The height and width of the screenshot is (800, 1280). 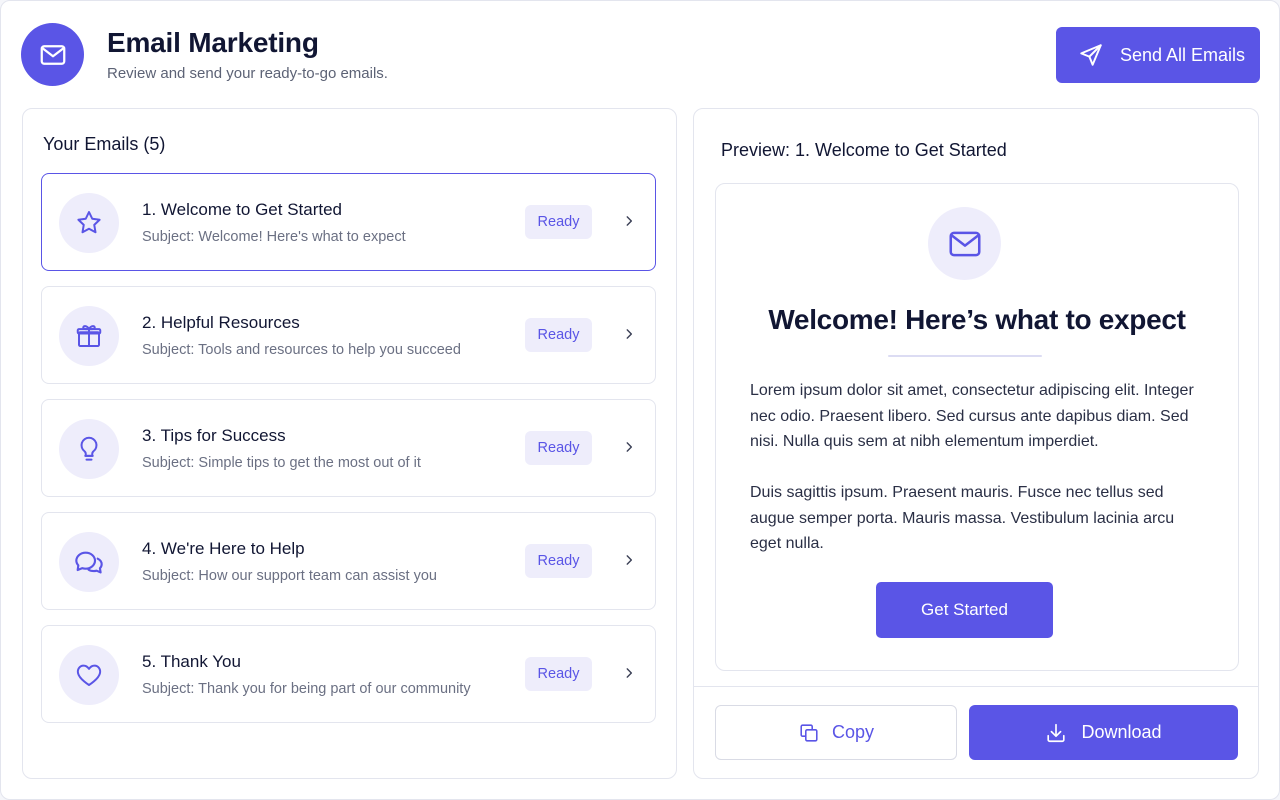 I want to click on email-item-title: 4. We're Here to Help, so click(x=223, y=548).